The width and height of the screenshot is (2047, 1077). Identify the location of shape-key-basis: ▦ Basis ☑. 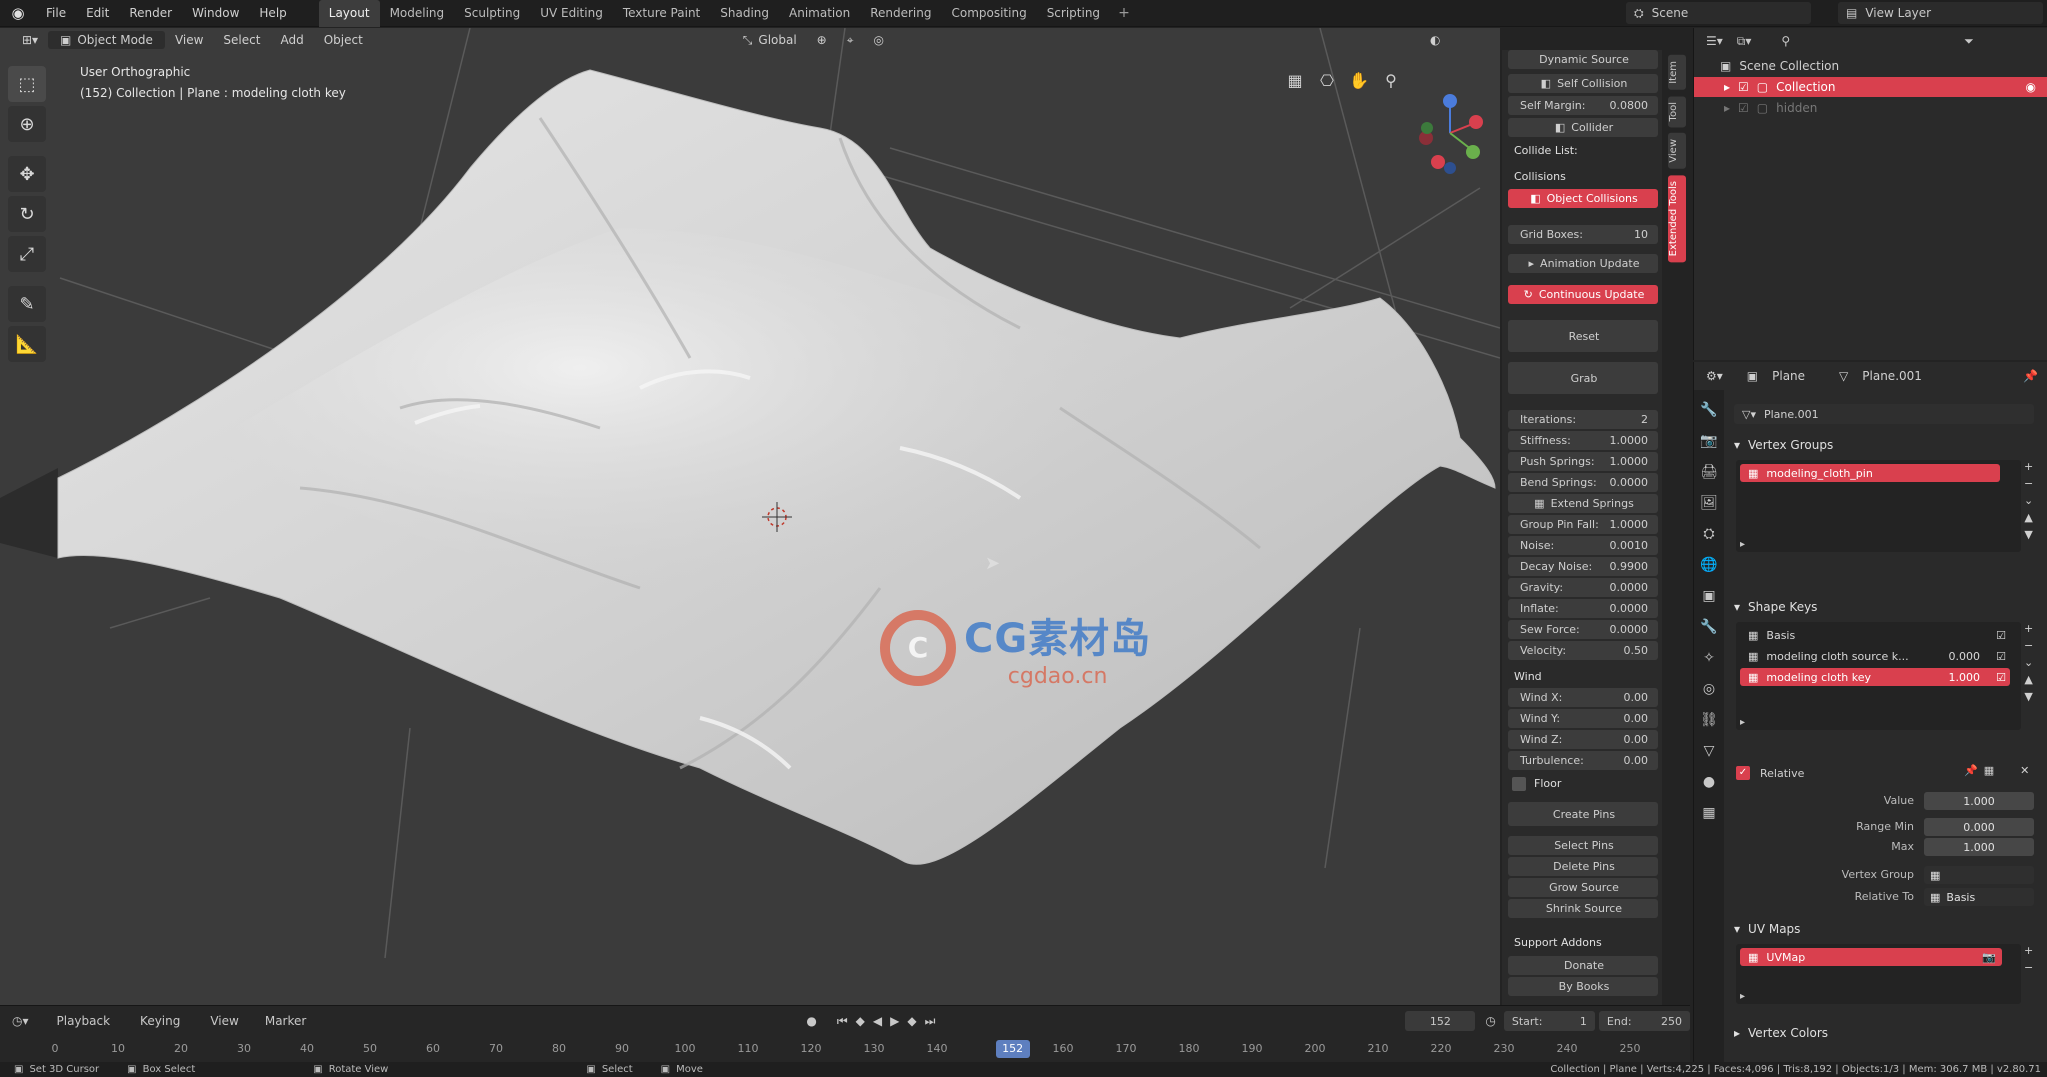
(1875, 635).